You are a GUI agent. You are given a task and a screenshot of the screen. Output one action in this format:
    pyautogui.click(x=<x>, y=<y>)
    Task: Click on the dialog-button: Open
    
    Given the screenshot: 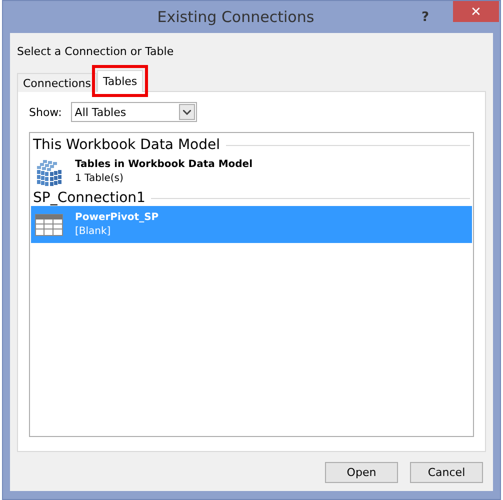 What is the action you would take?
    pyautogui.click(x=361, y=472)
    